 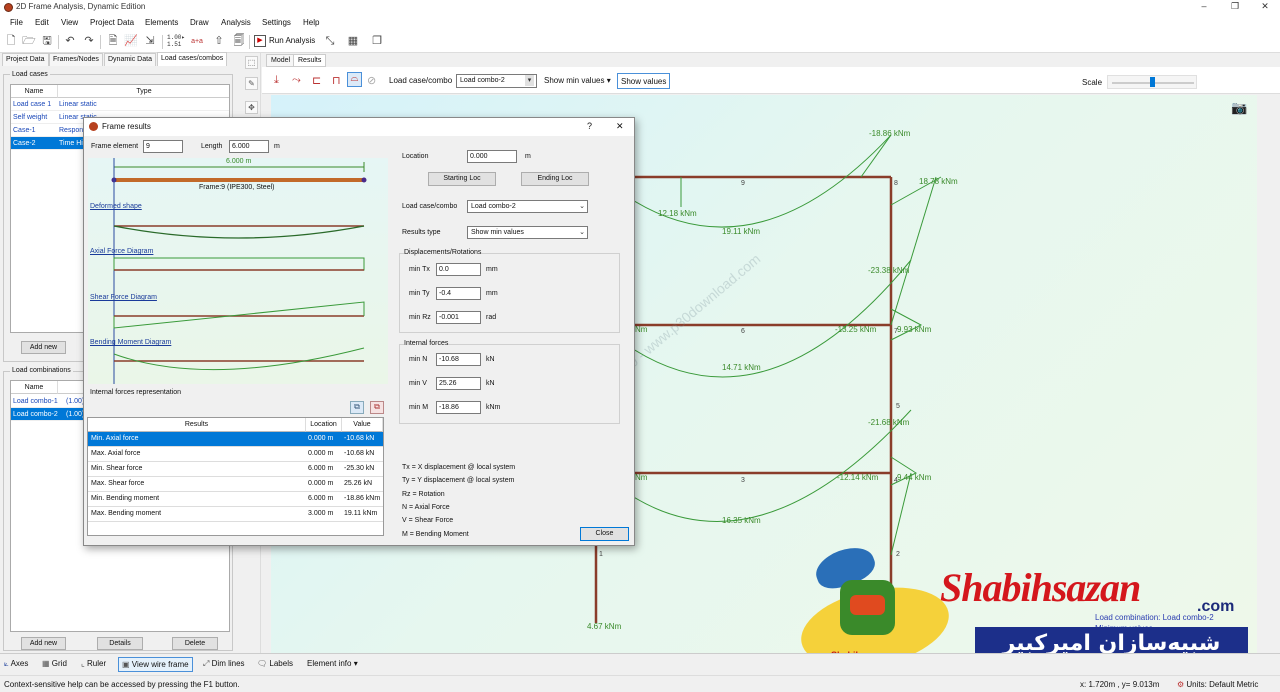 What do you see at coordinates (462, 179) in the screenshot?
I see `starting-loc-button: Starting Loc` at bounding box center [462, 179].